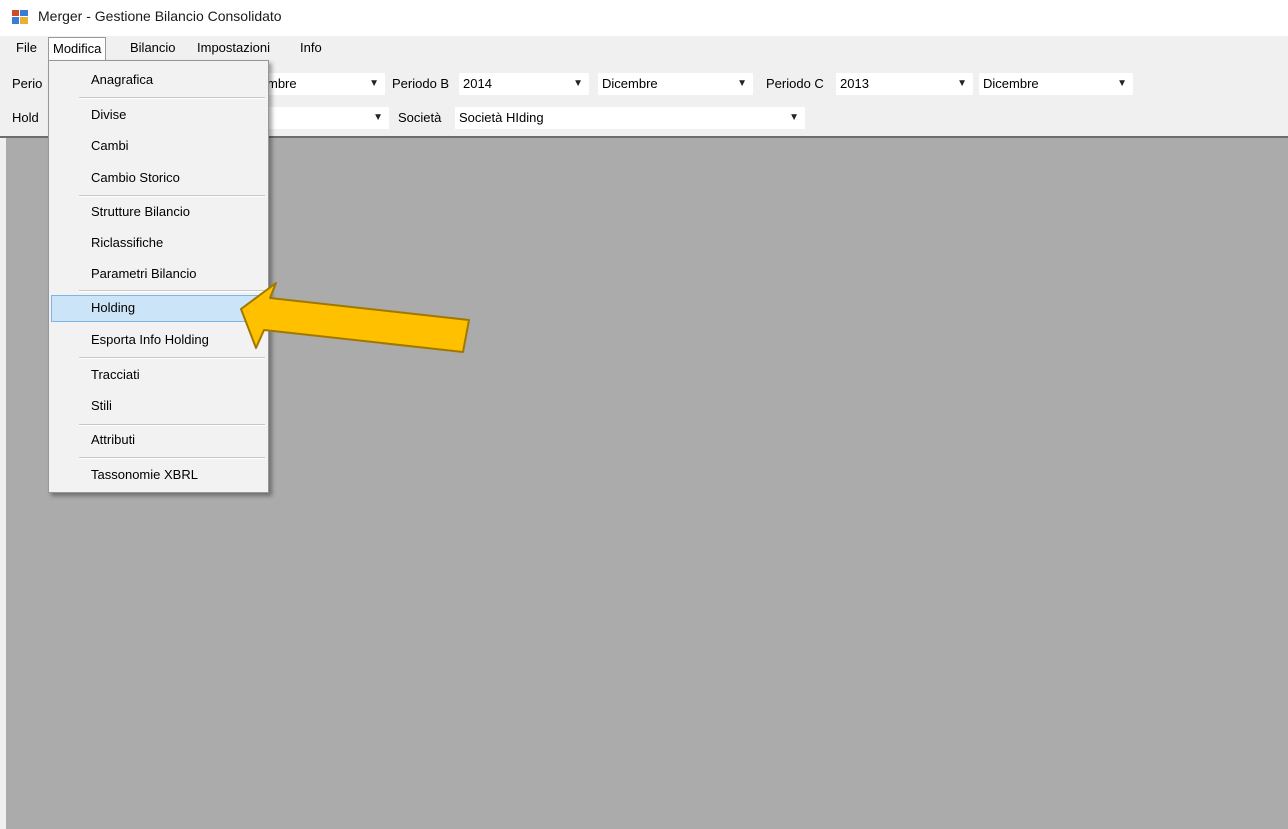 This screenshot has height=829, width=1288. Describe the element at coordinates (158, 406) in the screenshot. I see `menu-item-stili: Stili` at that location.